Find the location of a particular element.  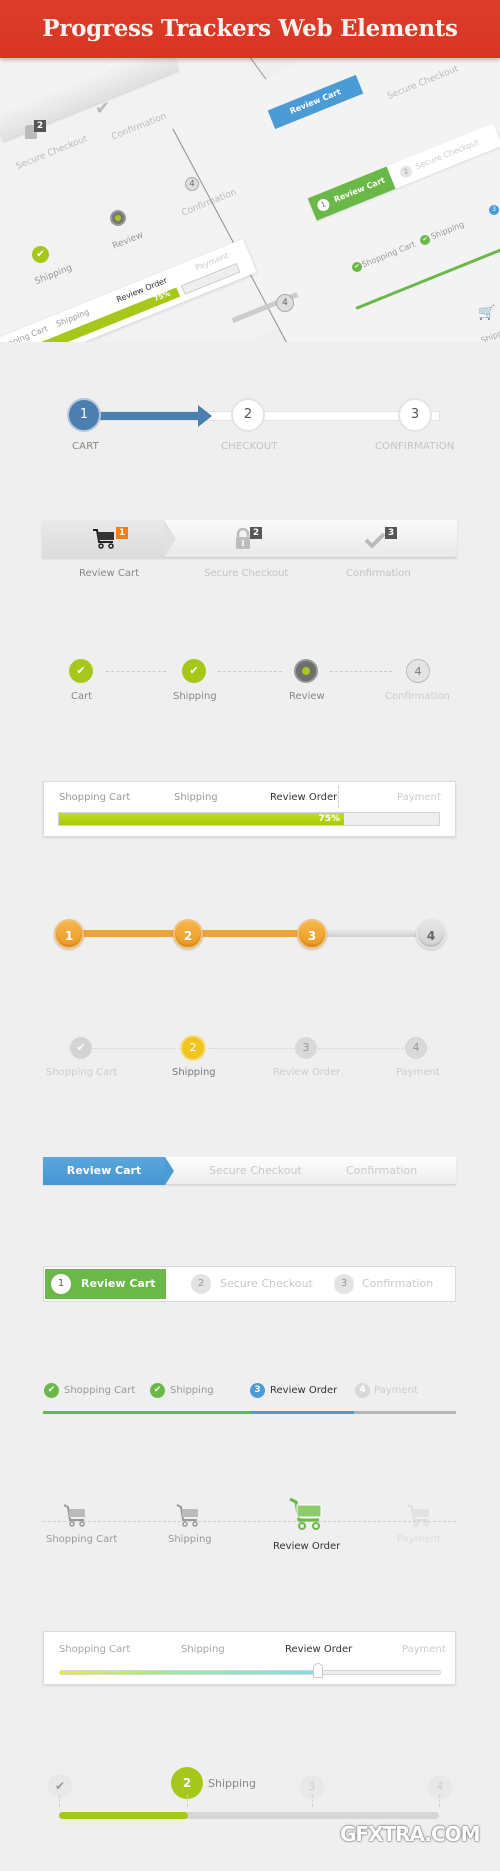

carts-connector is located at coordinates (249, 1521).